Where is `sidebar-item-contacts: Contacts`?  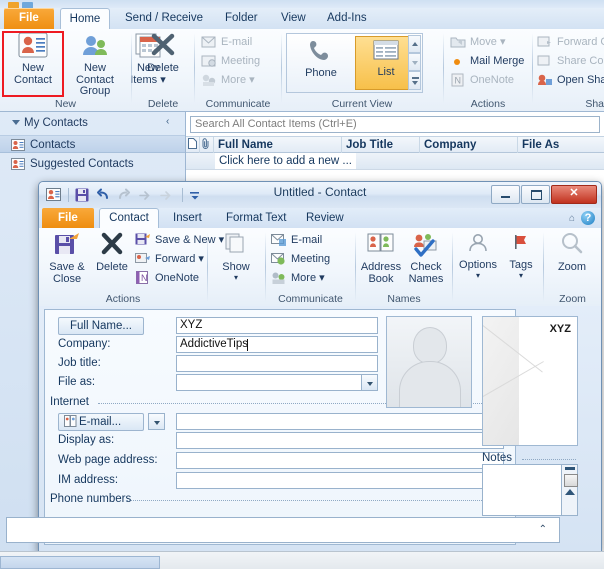
sidebar-item-contacts: Contacts is located at coordinates (92, 144).